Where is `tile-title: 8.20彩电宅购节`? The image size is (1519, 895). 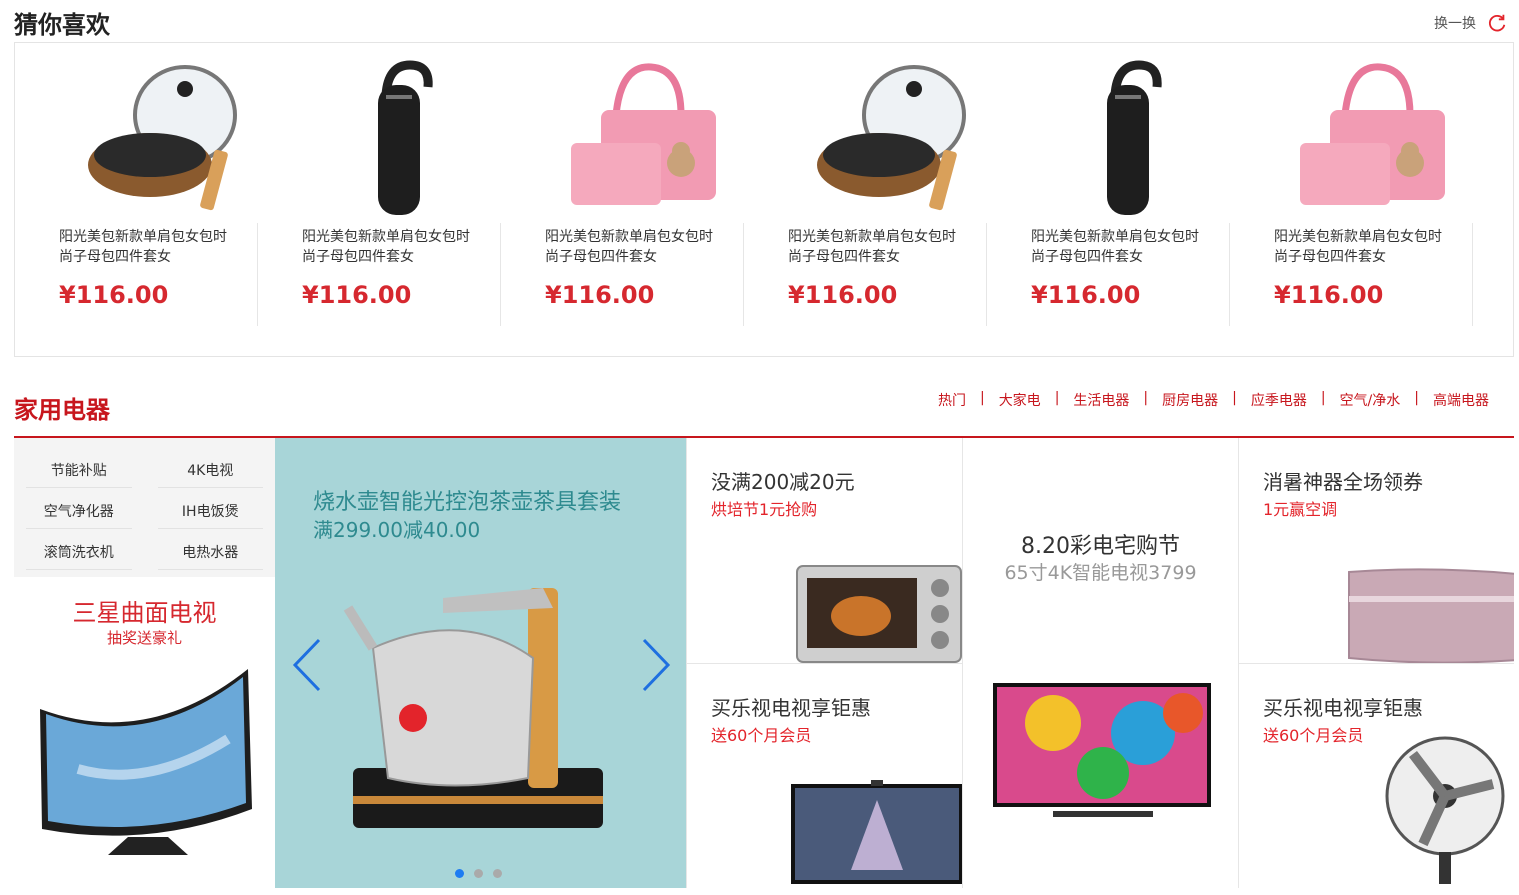
tile-title: 8.20彩电宅购节 is located at coordinates (1100, 546).